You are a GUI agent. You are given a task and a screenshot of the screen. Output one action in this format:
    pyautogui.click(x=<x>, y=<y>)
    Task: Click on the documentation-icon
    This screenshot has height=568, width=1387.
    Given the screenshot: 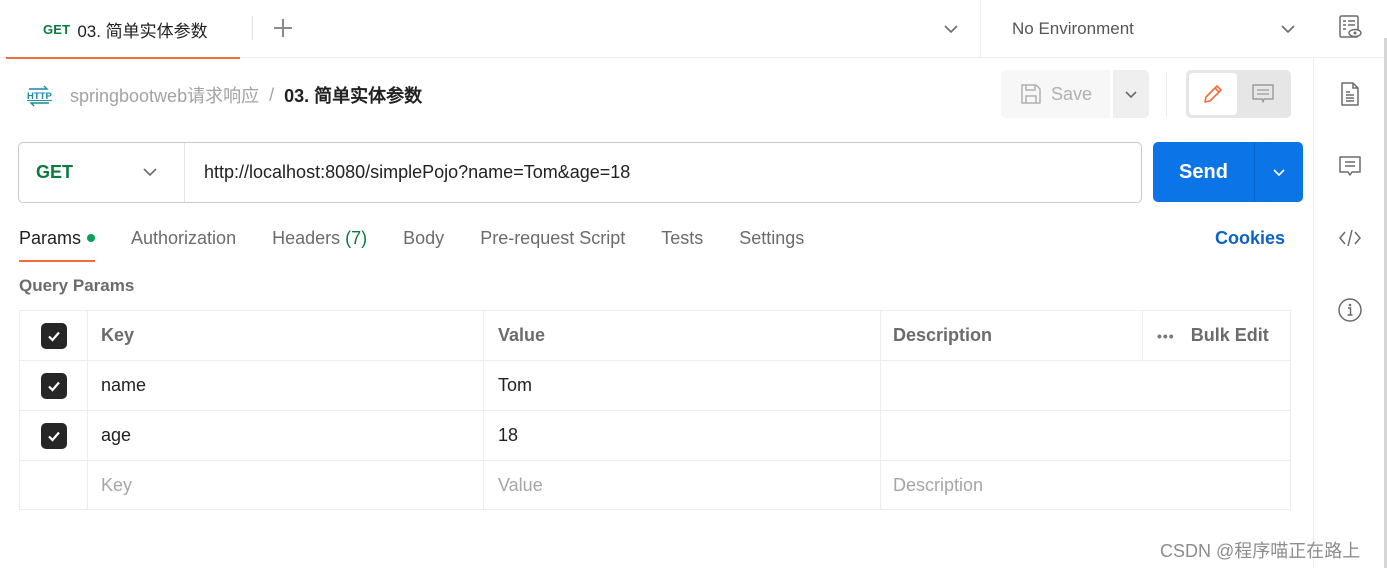 What is the action you would take?
    pyautogui.click(x=1350, y=94)
    